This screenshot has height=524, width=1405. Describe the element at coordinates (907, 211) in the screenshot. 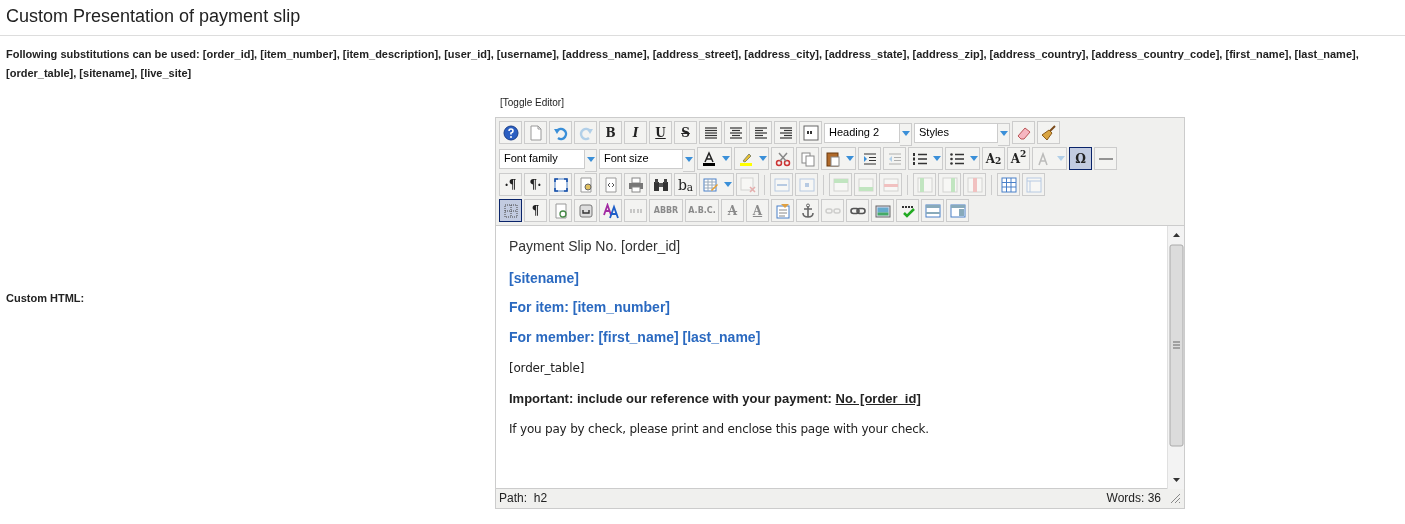

I see `spell-check-button` at that location.